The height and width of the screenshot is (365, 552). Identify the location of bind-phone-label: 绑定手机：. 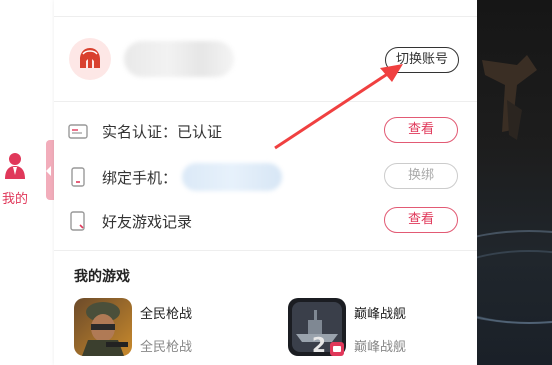
(140, 178).